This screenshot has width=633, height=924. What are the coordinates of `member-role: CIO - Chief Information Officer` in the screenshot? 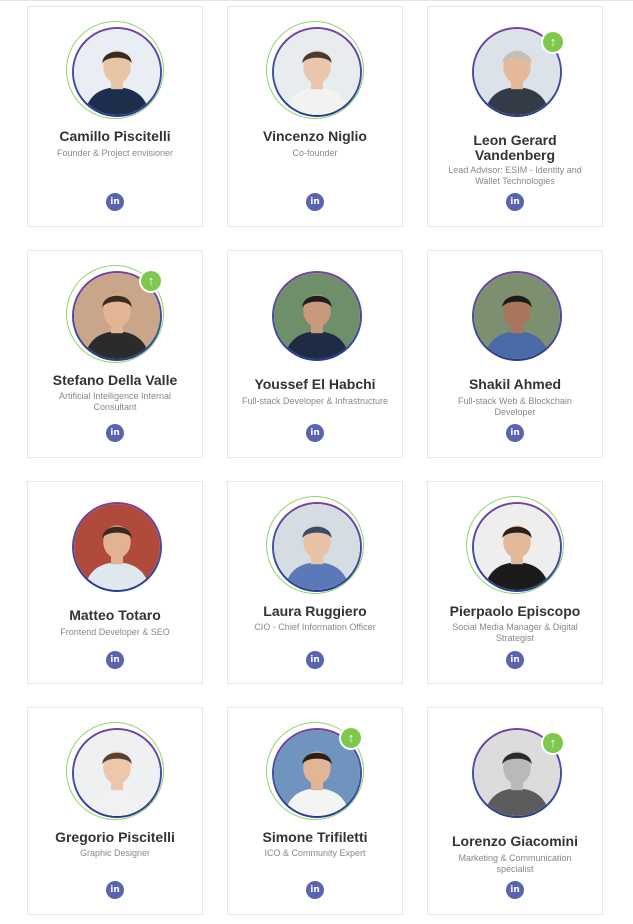 It's located at (315, 627).